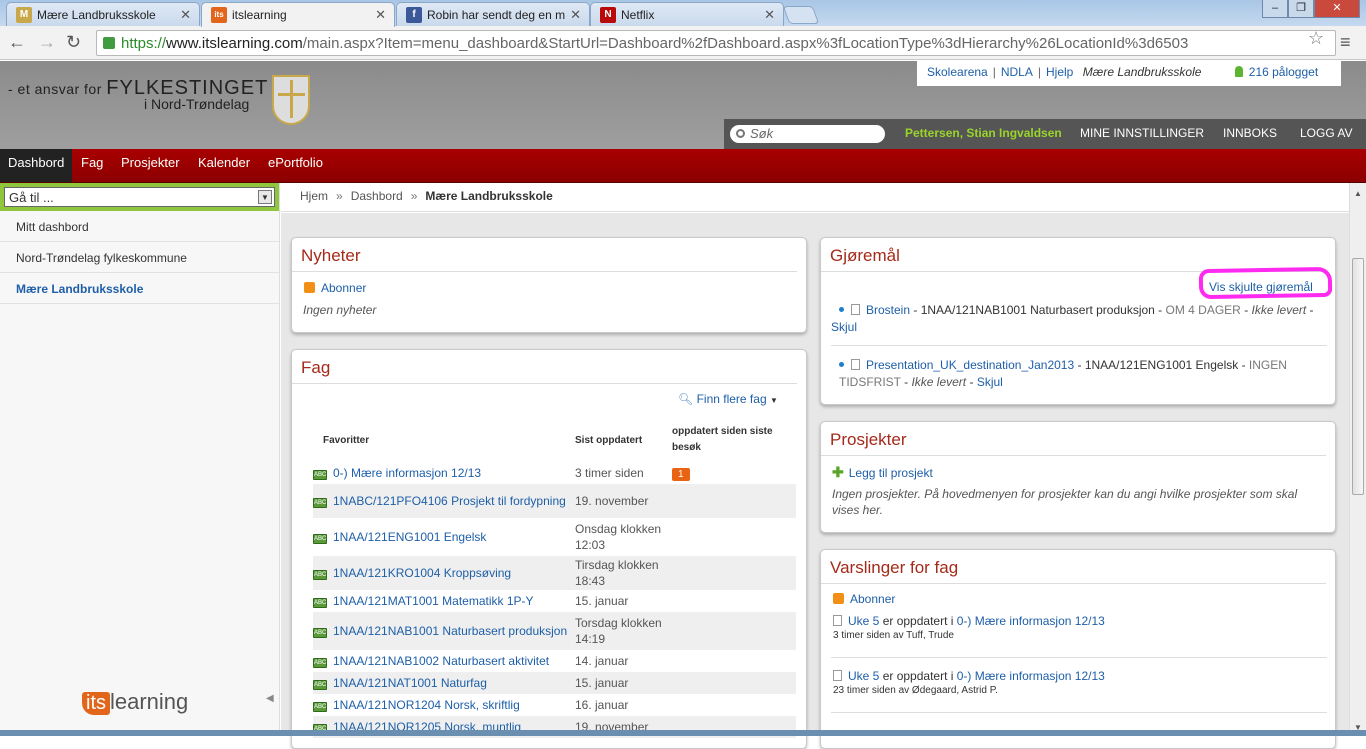 This screenshot has height=749, width=1366. Describe the element at coordinates (377, 196) in the screenshot. I see `breadcrumb-dashbord: Dashbord` at that location.